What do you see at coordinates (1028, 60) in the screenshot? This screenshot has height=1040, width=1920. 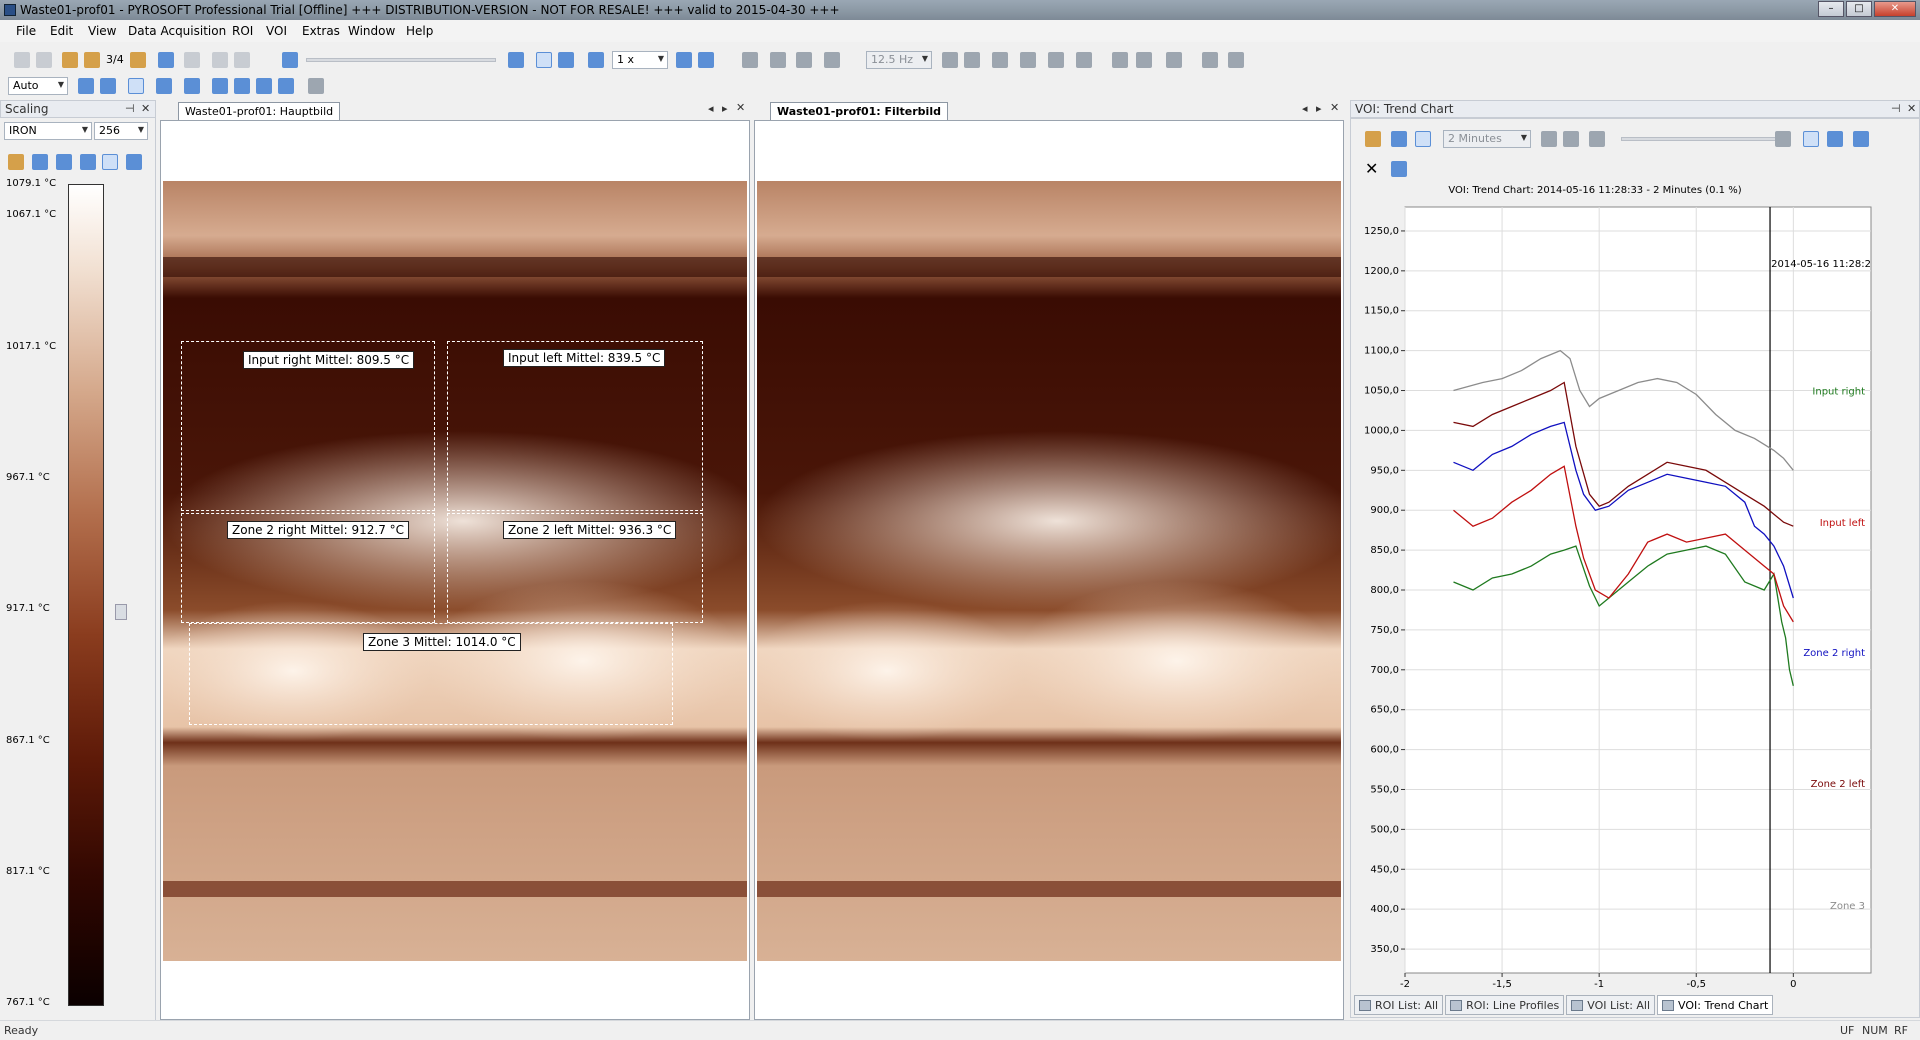 I see `camera-icon` at bounding box center [1028, 60].